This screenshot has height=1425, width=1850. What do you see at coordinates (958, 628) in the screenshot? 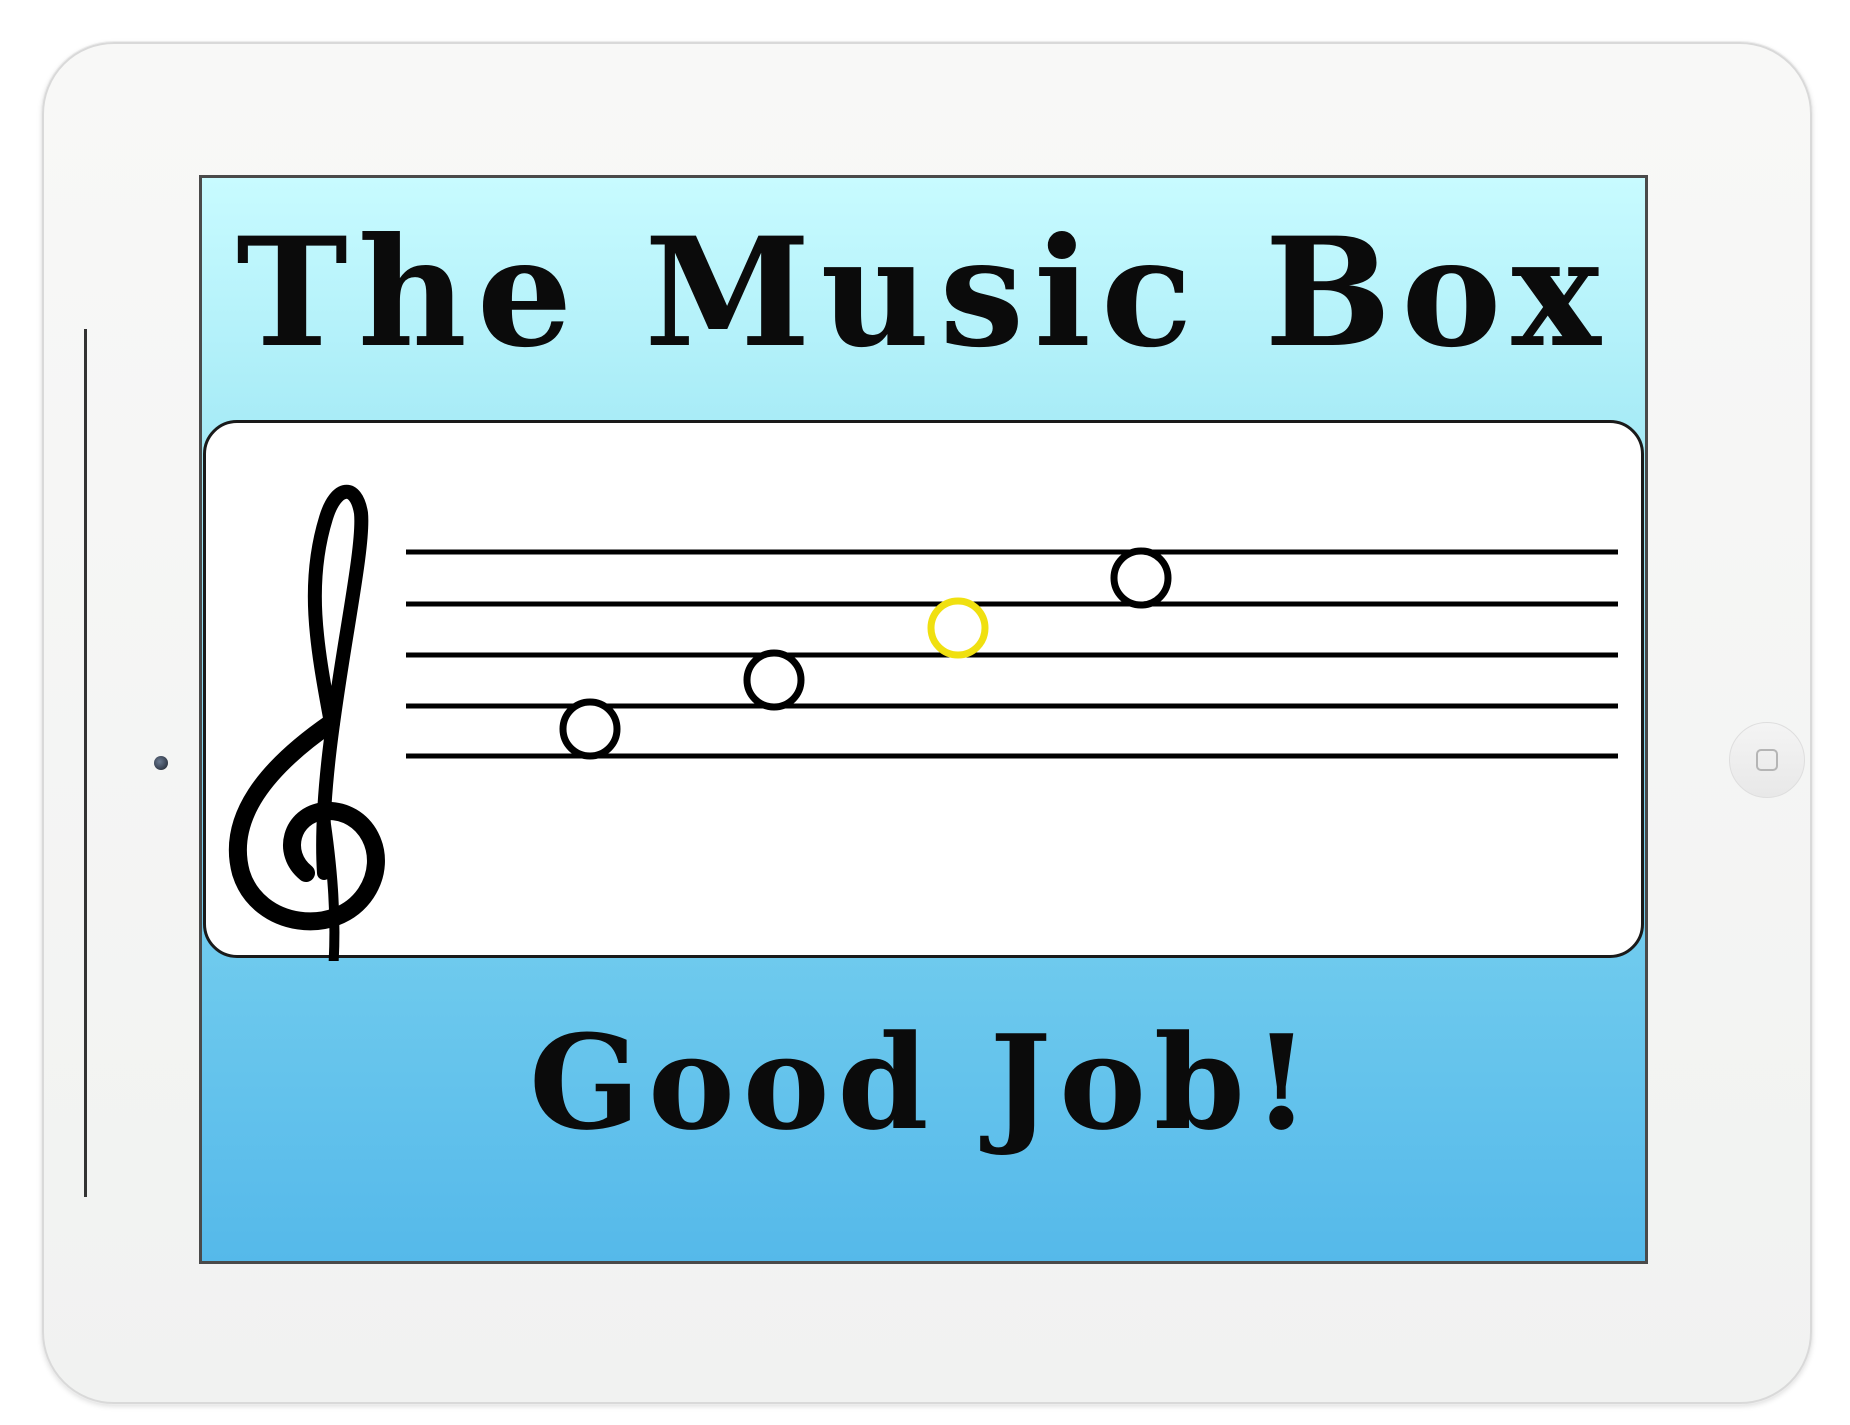
I see `note-3-highlighted` at bounding box center [958, 628].